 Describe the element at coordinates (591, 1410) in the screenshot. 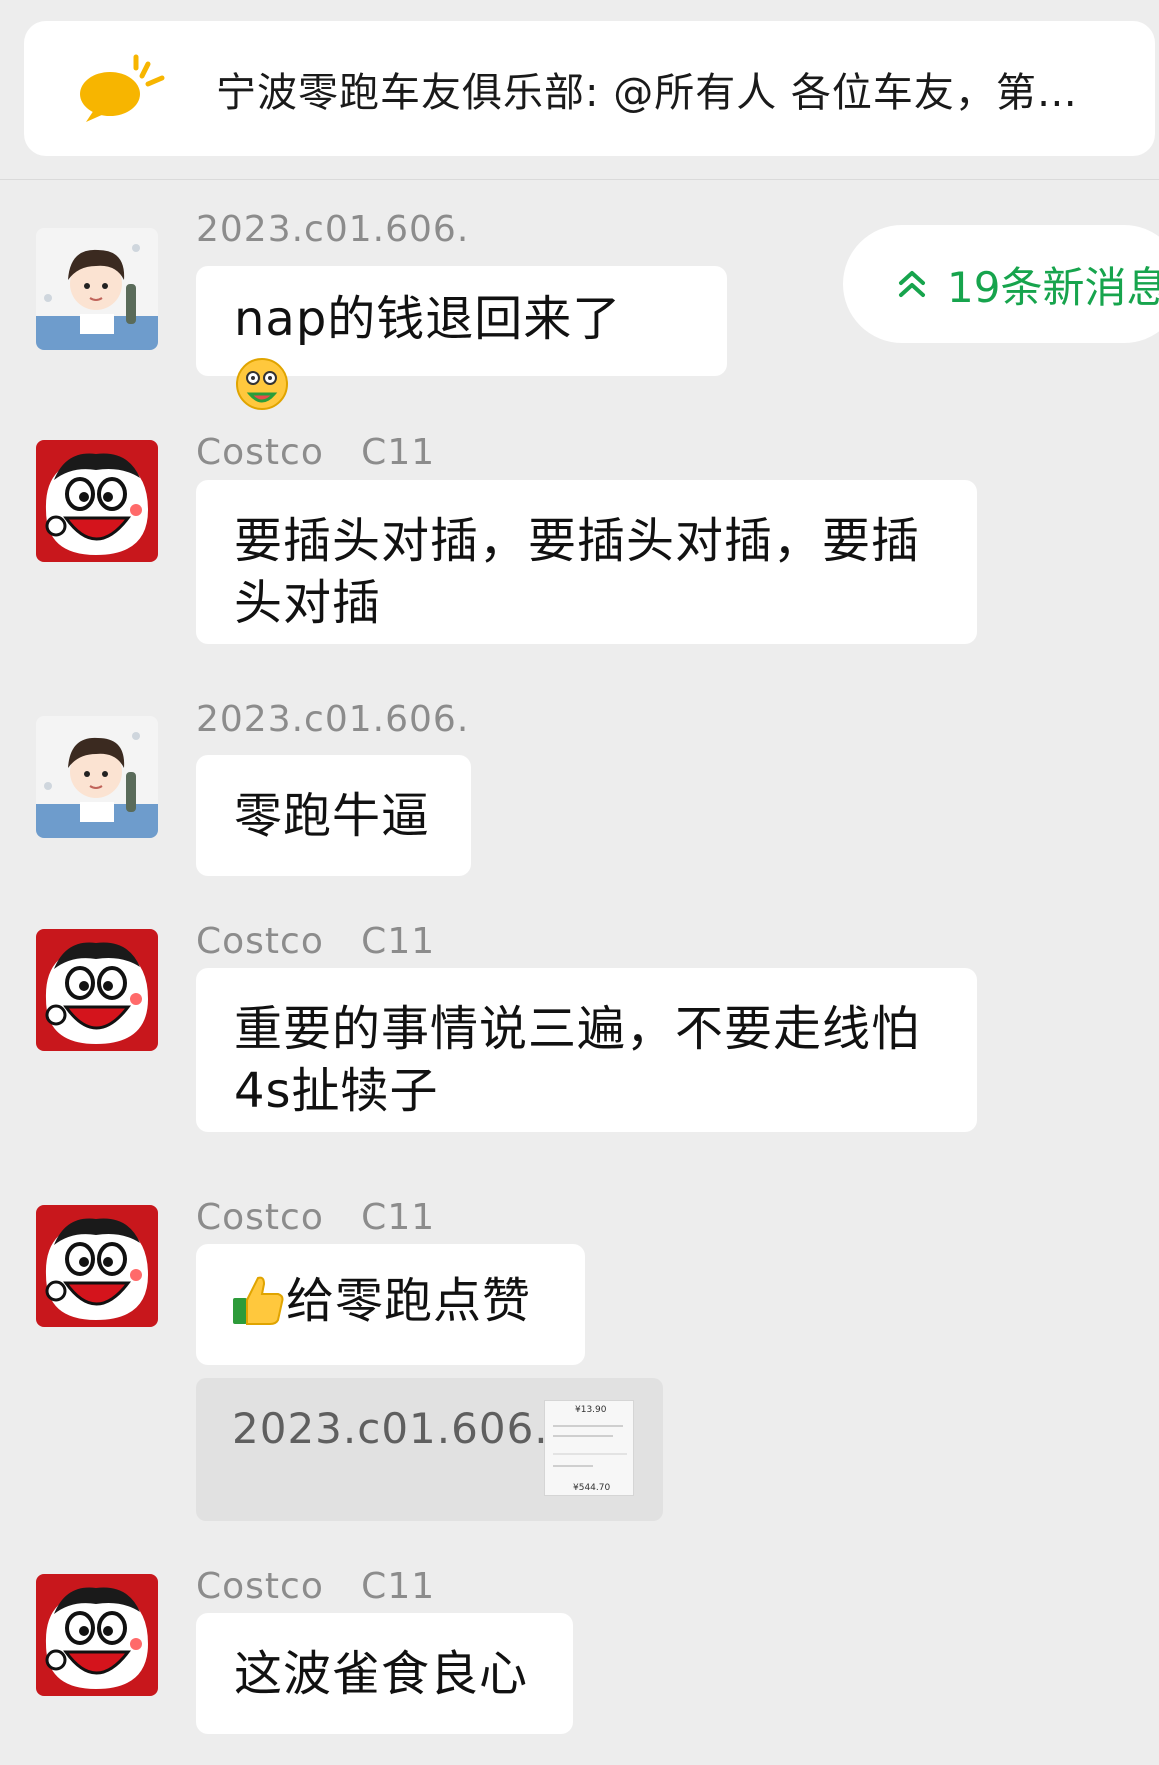

I see `quote-amount-top: ¥13.90` at that location.